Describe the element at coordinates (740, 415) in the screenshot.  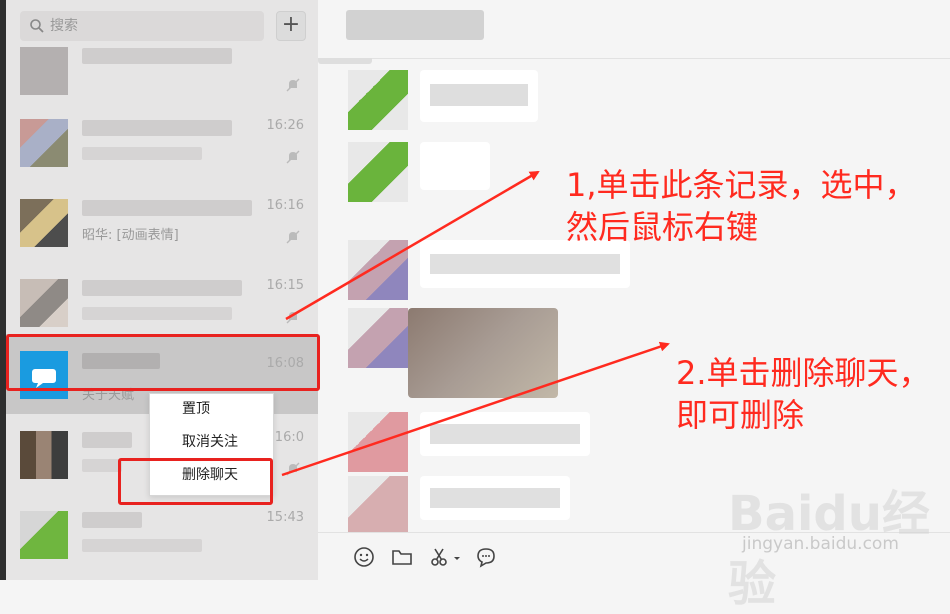
I see `annotation-step2-line2: 即可删除` at that location.